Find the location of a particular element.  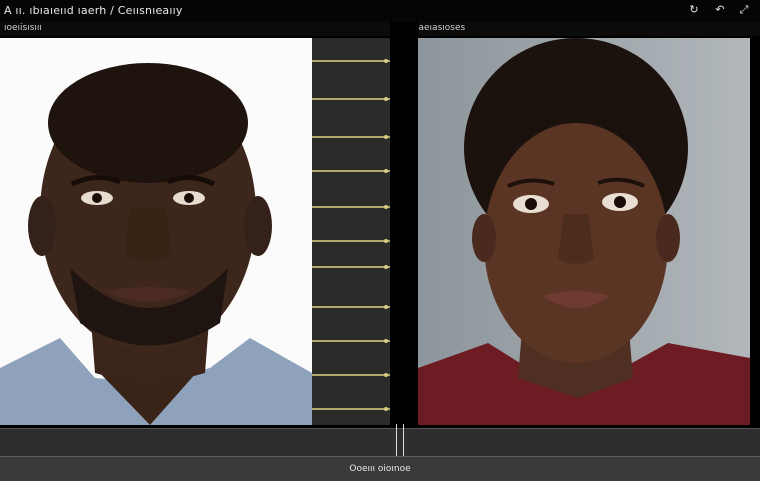

window-title: A ıı. ıbıaıeııd ıaerh / Ceıısnıeaııy is located at coordinates (93, 10).